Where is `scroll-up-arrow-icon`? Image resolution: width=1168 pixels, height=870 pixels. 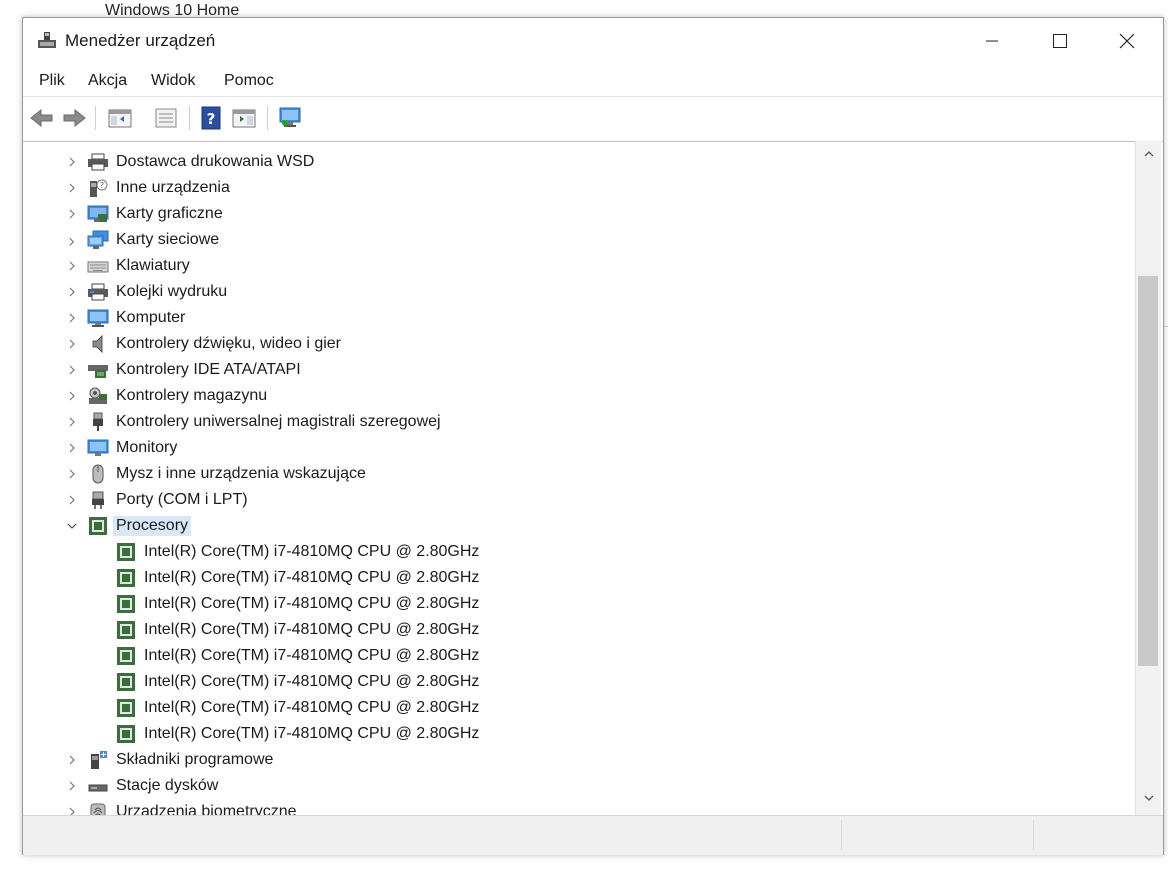
scroll-up-arrow-icon is located at coordinates (1149, 154).